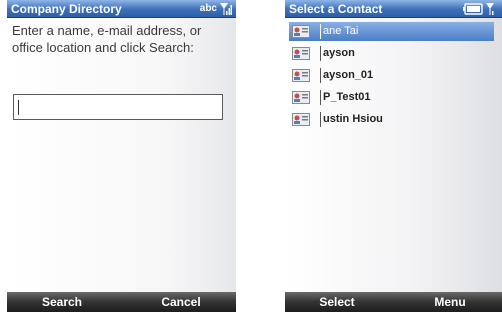 The image size is (502, 312). Describe the element at coordinates (339, 53) in the screenshot. I see `contact-name: ayson` at that location.